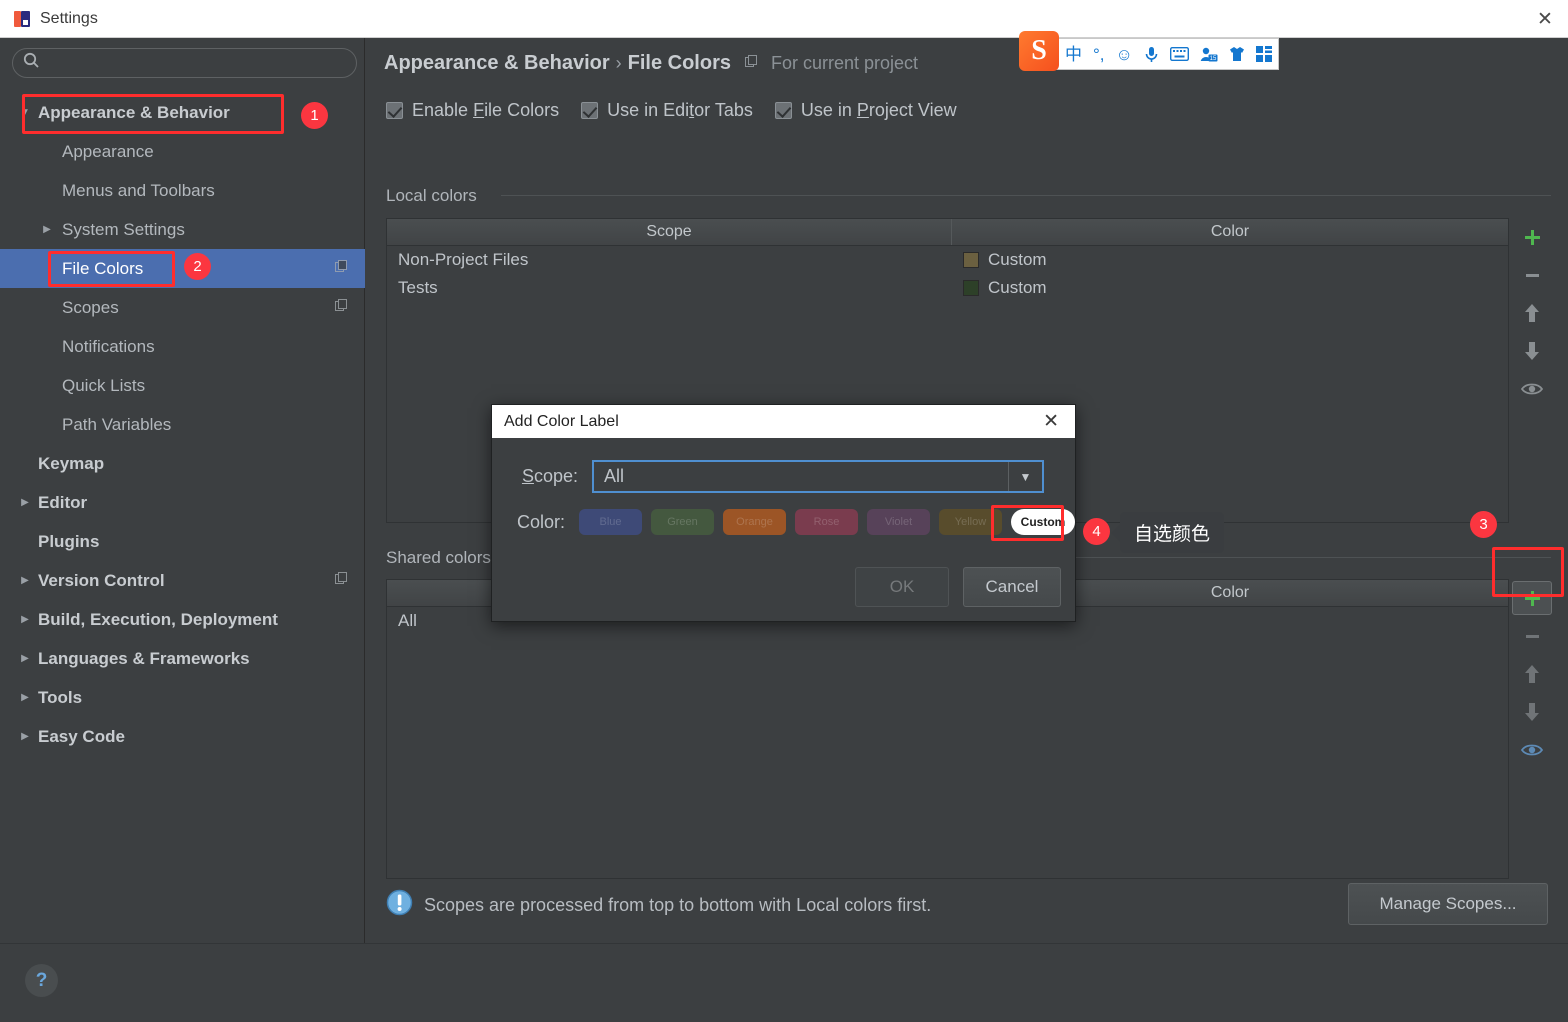  Describe the element at coordinates (497, 63) in the screenshot. I see `breadcrumb-parent: Appearance & Behavior` at that location.